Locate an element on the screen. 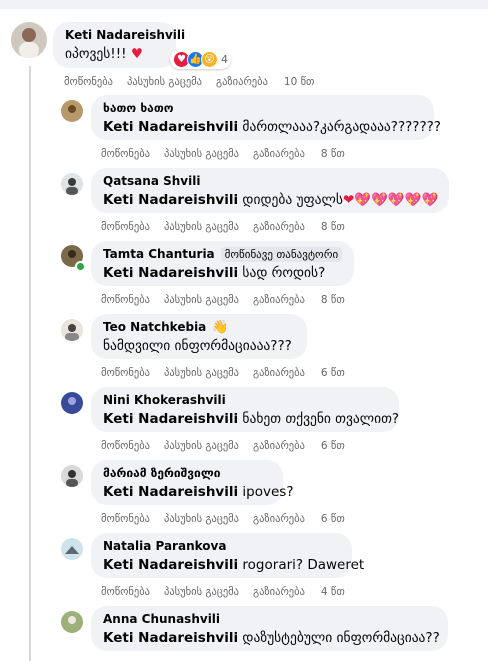 This screenshot has width=488, height=661. comment-time: 10 წთ is located at coordinates (299, 82).